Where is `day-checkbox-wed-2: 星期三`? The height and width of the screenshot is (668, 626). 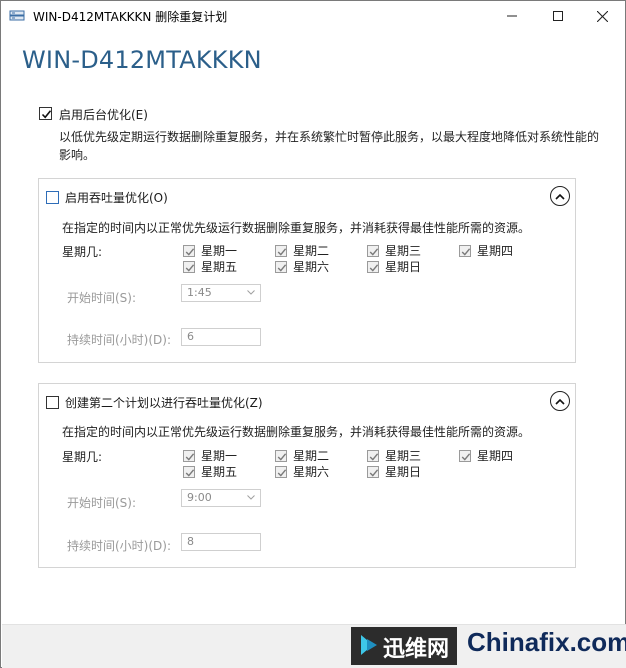
day-checkbox-wed-2: 星期三 is located at coordinates (394, 455).